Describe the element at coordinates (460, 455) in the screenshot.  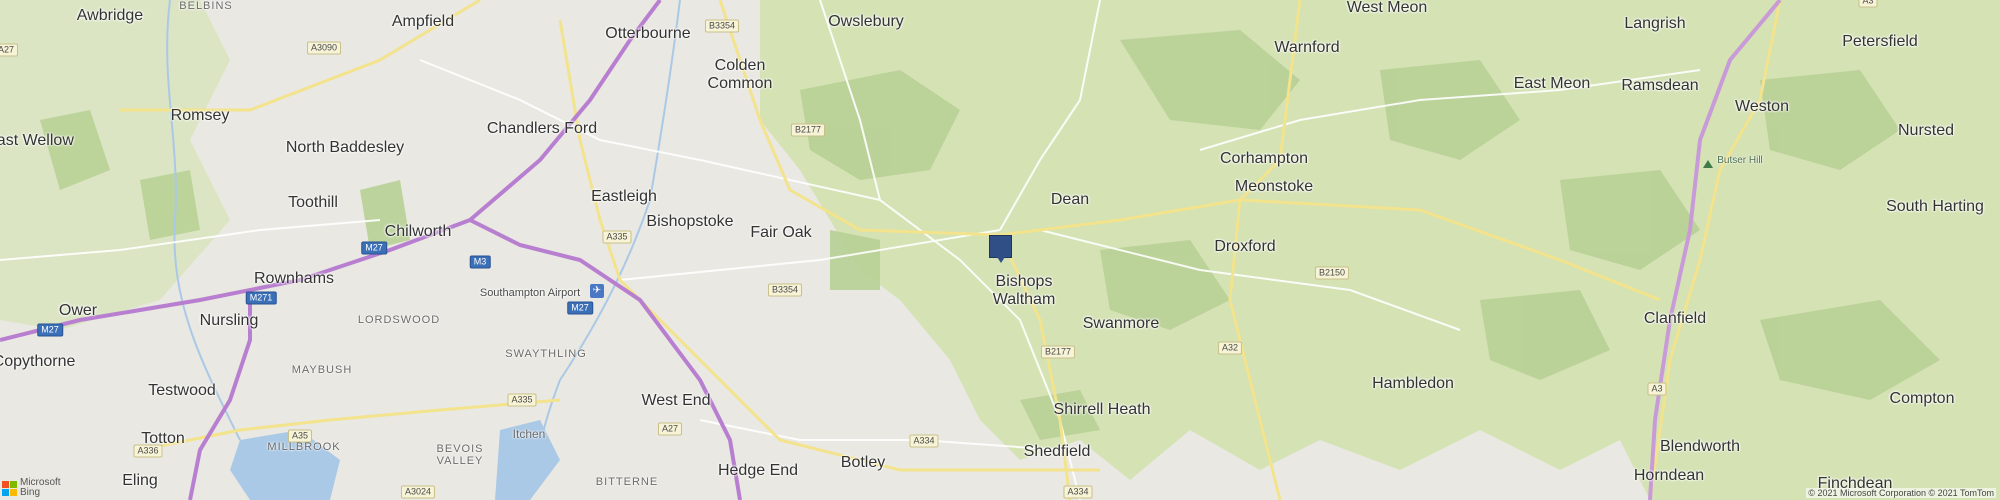
I see `district-label-bevois-valley: BEVOIS VALLEY` at that location.